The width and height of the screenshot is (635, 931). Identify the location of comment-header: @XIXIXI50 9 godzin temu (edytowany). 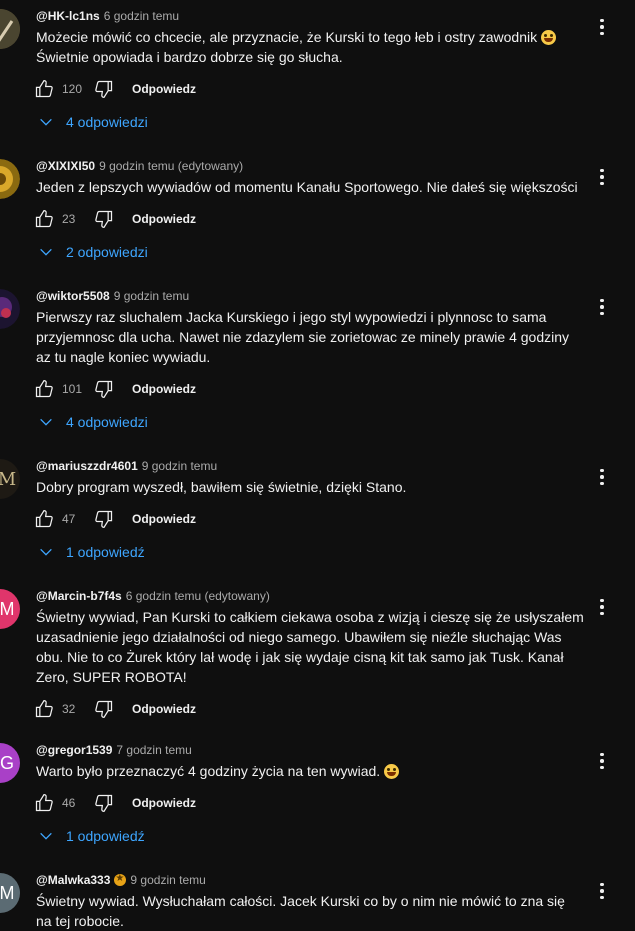
(139, 166).